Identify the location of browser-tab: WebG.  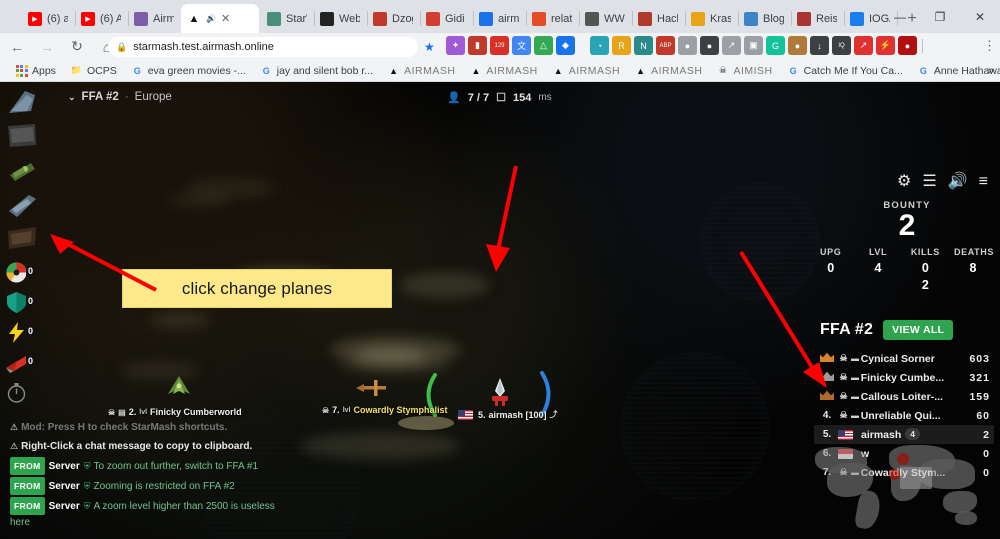
(340, 18).